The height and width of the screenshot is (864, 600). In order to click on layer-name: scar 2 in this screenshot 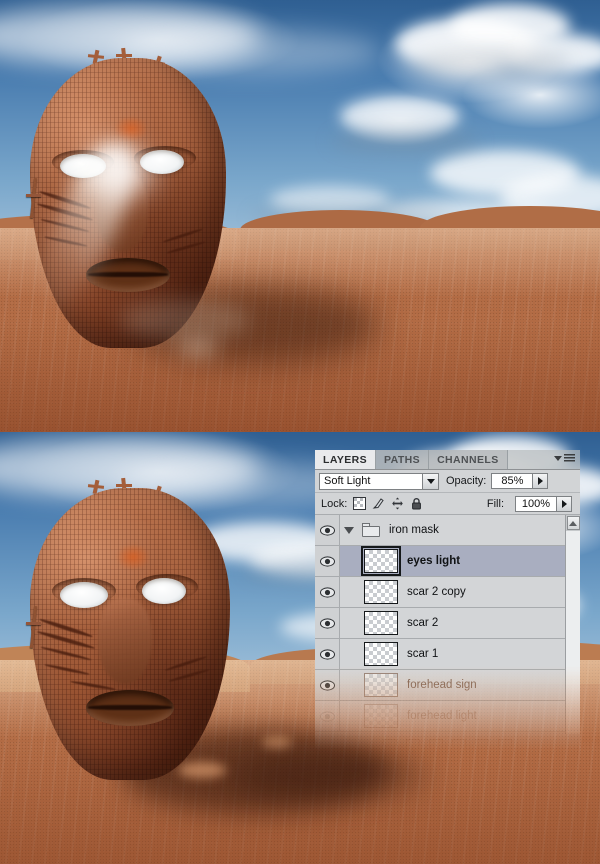, I will do `click(422, 623)`.